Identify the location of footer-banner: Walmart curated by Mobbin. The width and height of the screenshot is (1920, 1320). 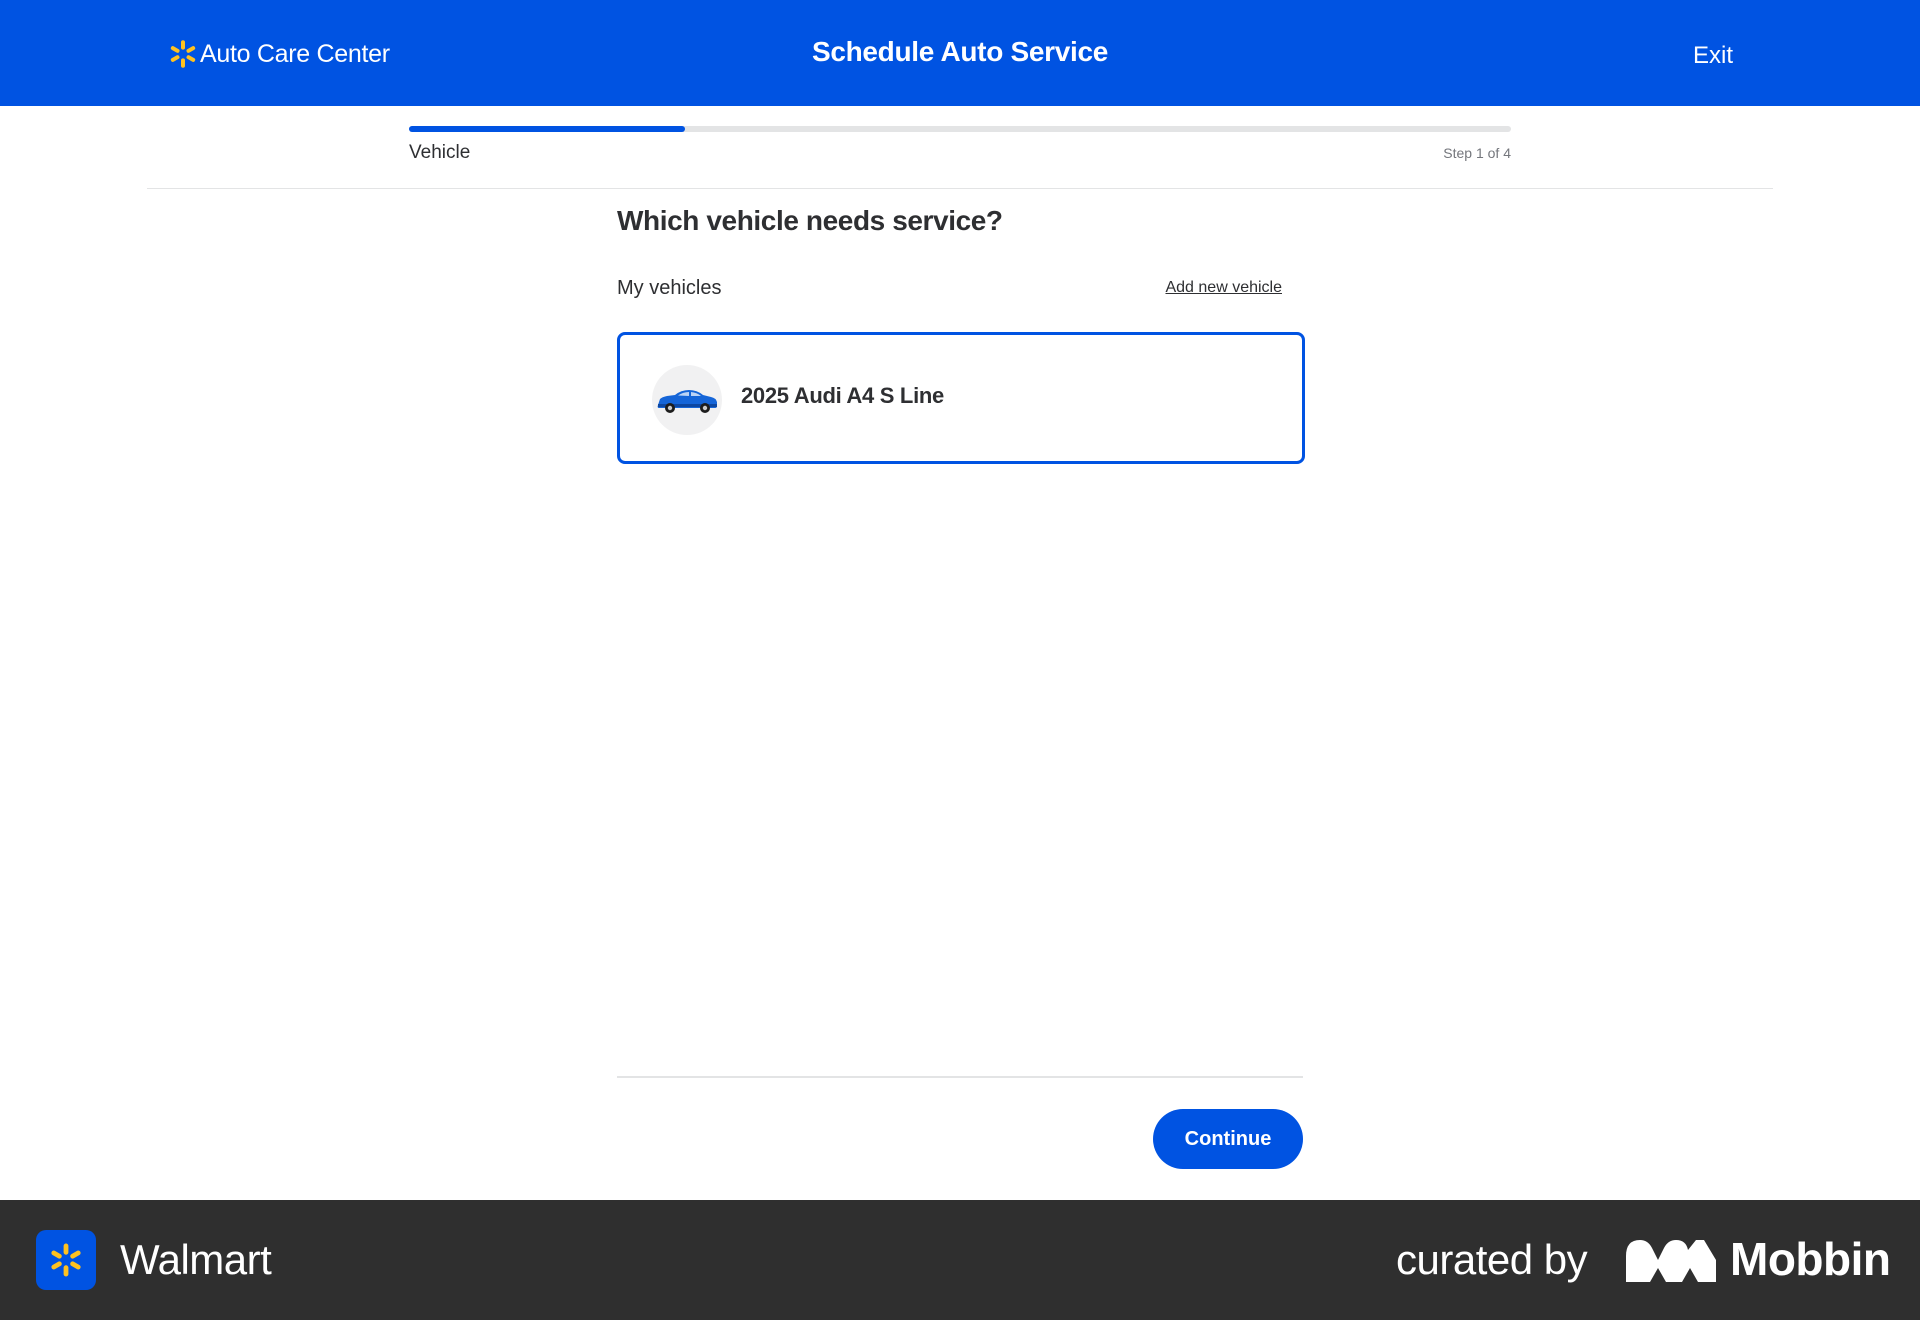
(960, 1260).